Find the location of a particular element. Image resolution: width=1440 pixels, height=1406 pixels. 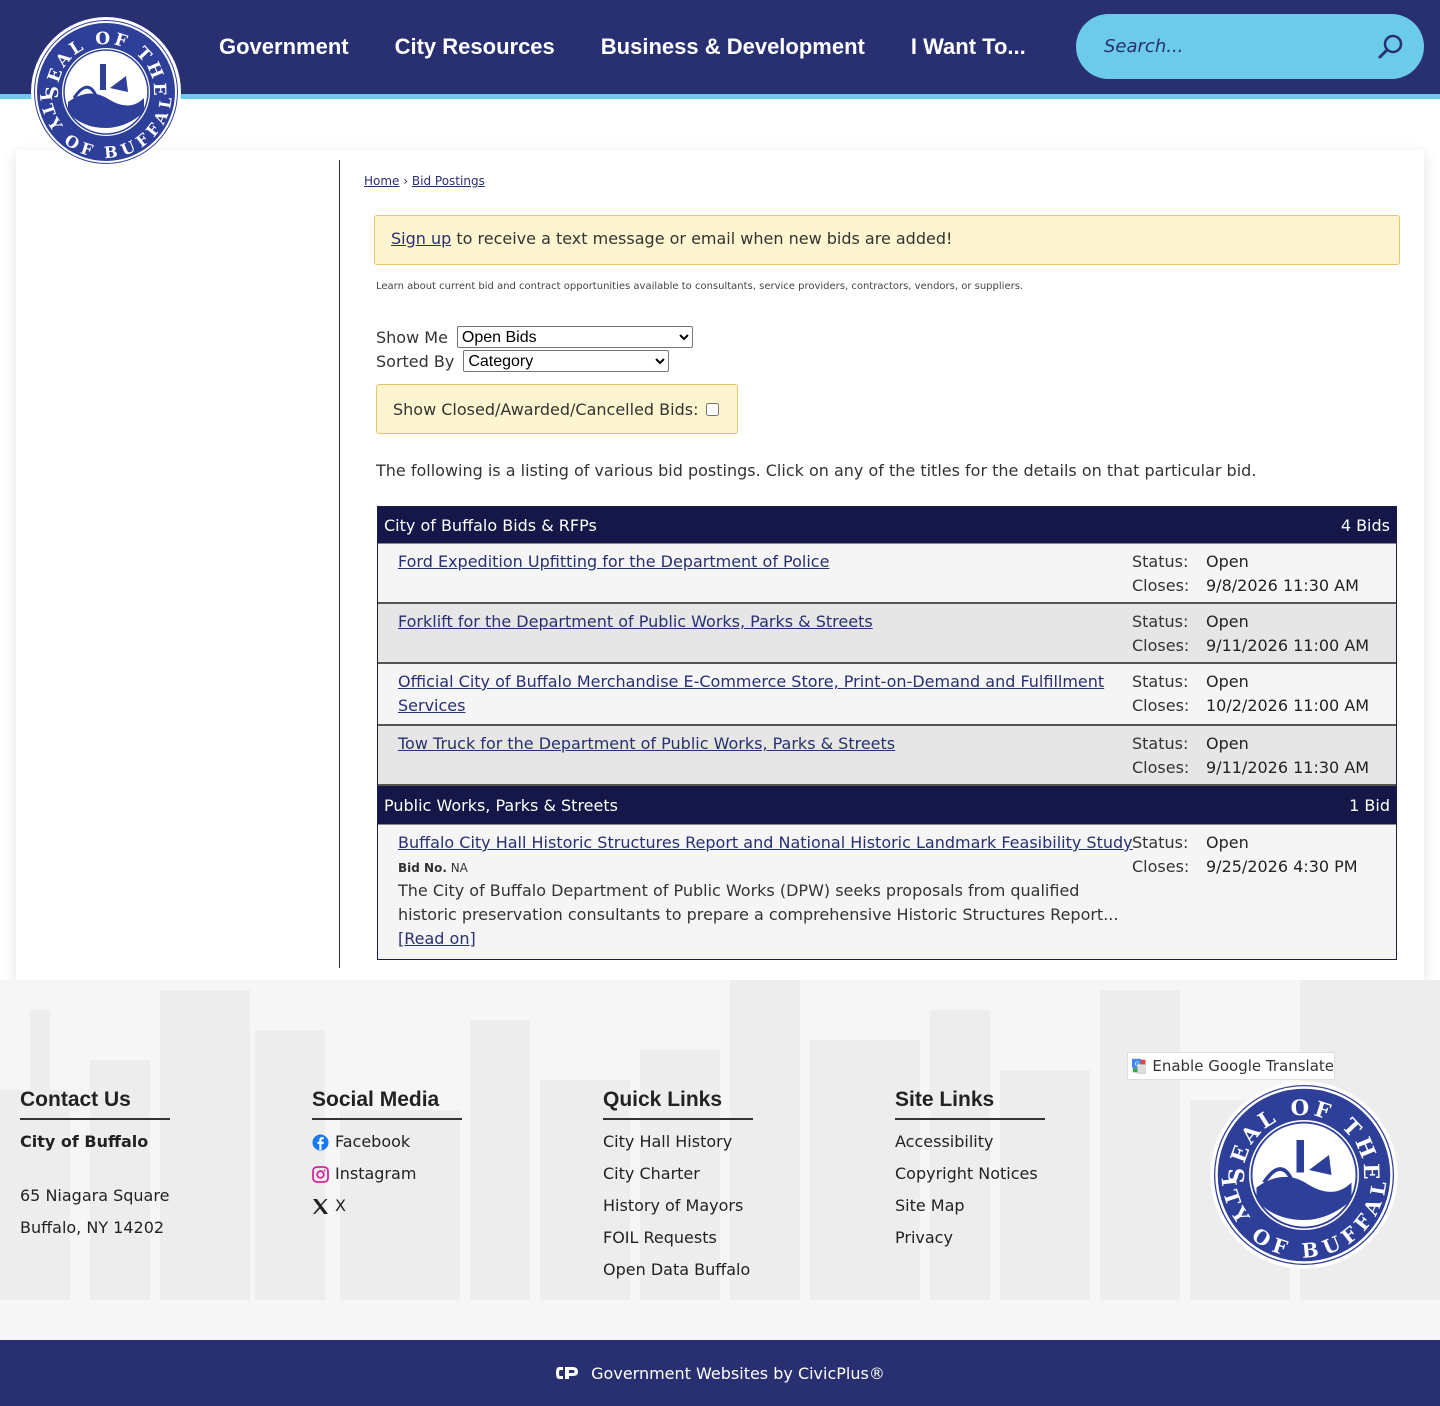

quick-link-open-data: Open Data Buffalo is located at coordinates (676, 1270).